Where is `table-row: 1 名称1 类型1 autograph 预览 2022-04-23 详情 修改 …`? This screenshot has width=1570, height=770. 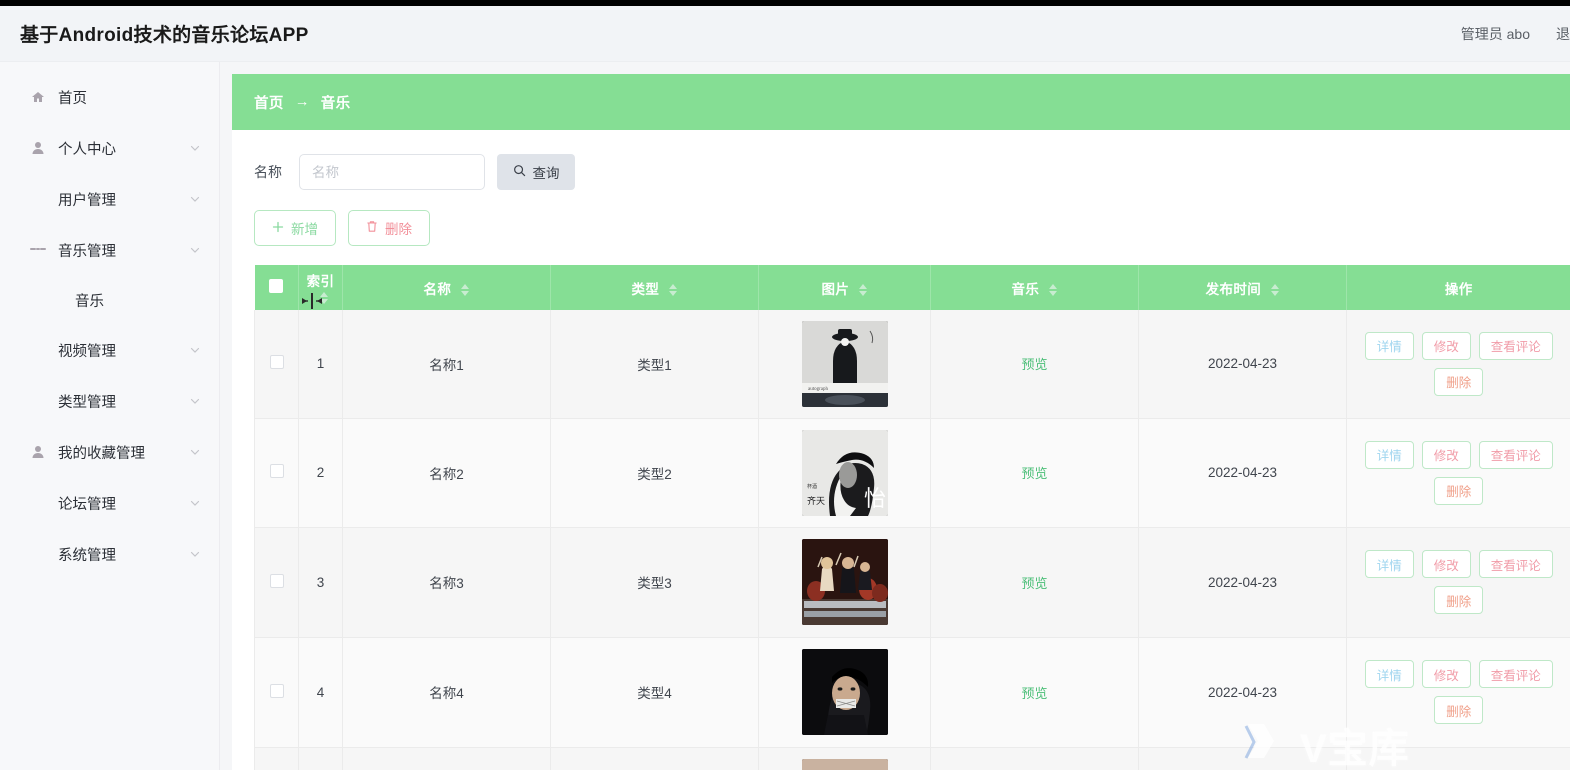 table-row: 1 名称1 类型1 autograph 预览 2022-04-23 详情 修改 … is located at coordinates (912, 364).